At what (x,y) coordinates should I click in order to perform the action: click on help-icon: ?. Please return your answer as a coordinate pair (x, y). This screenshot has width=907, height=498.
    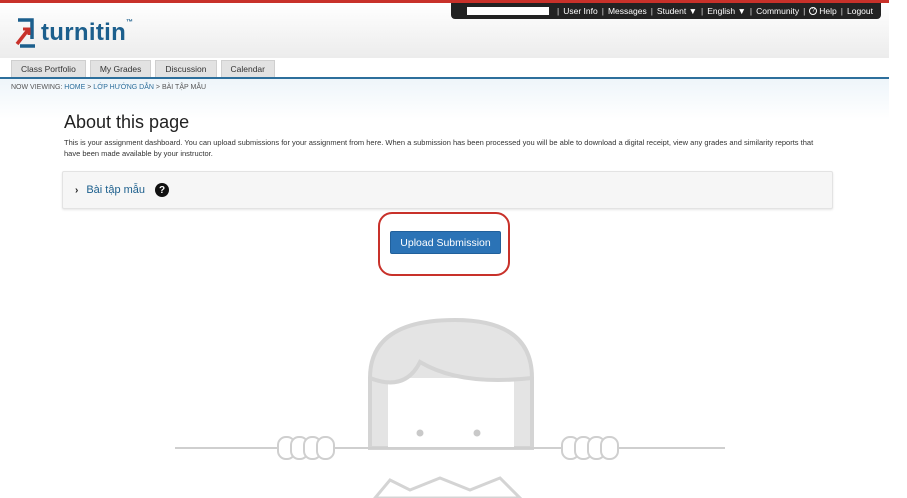
    Looking at the image, I should click on (813, 11).